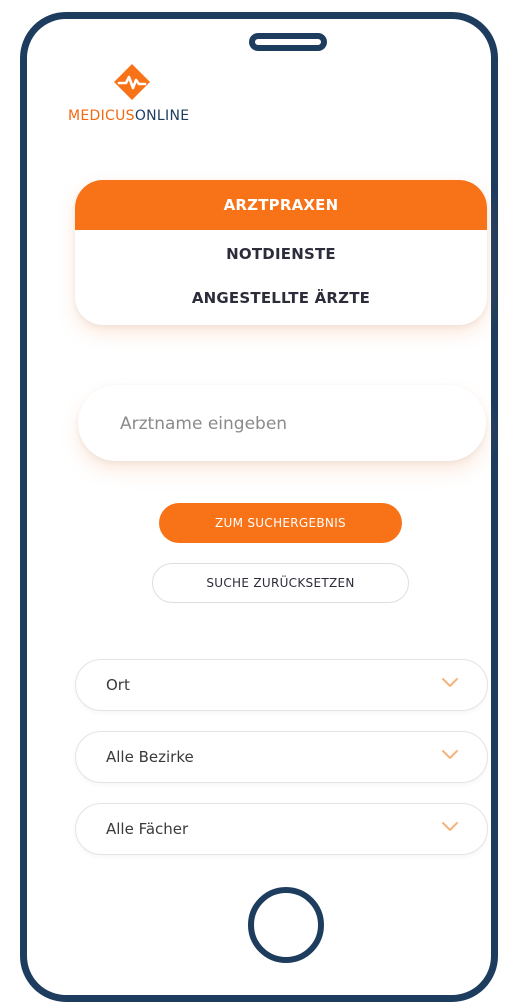 The height and width of the screenshot is (1002, 526). I want to click on phone-speaker, so click(288, 42).